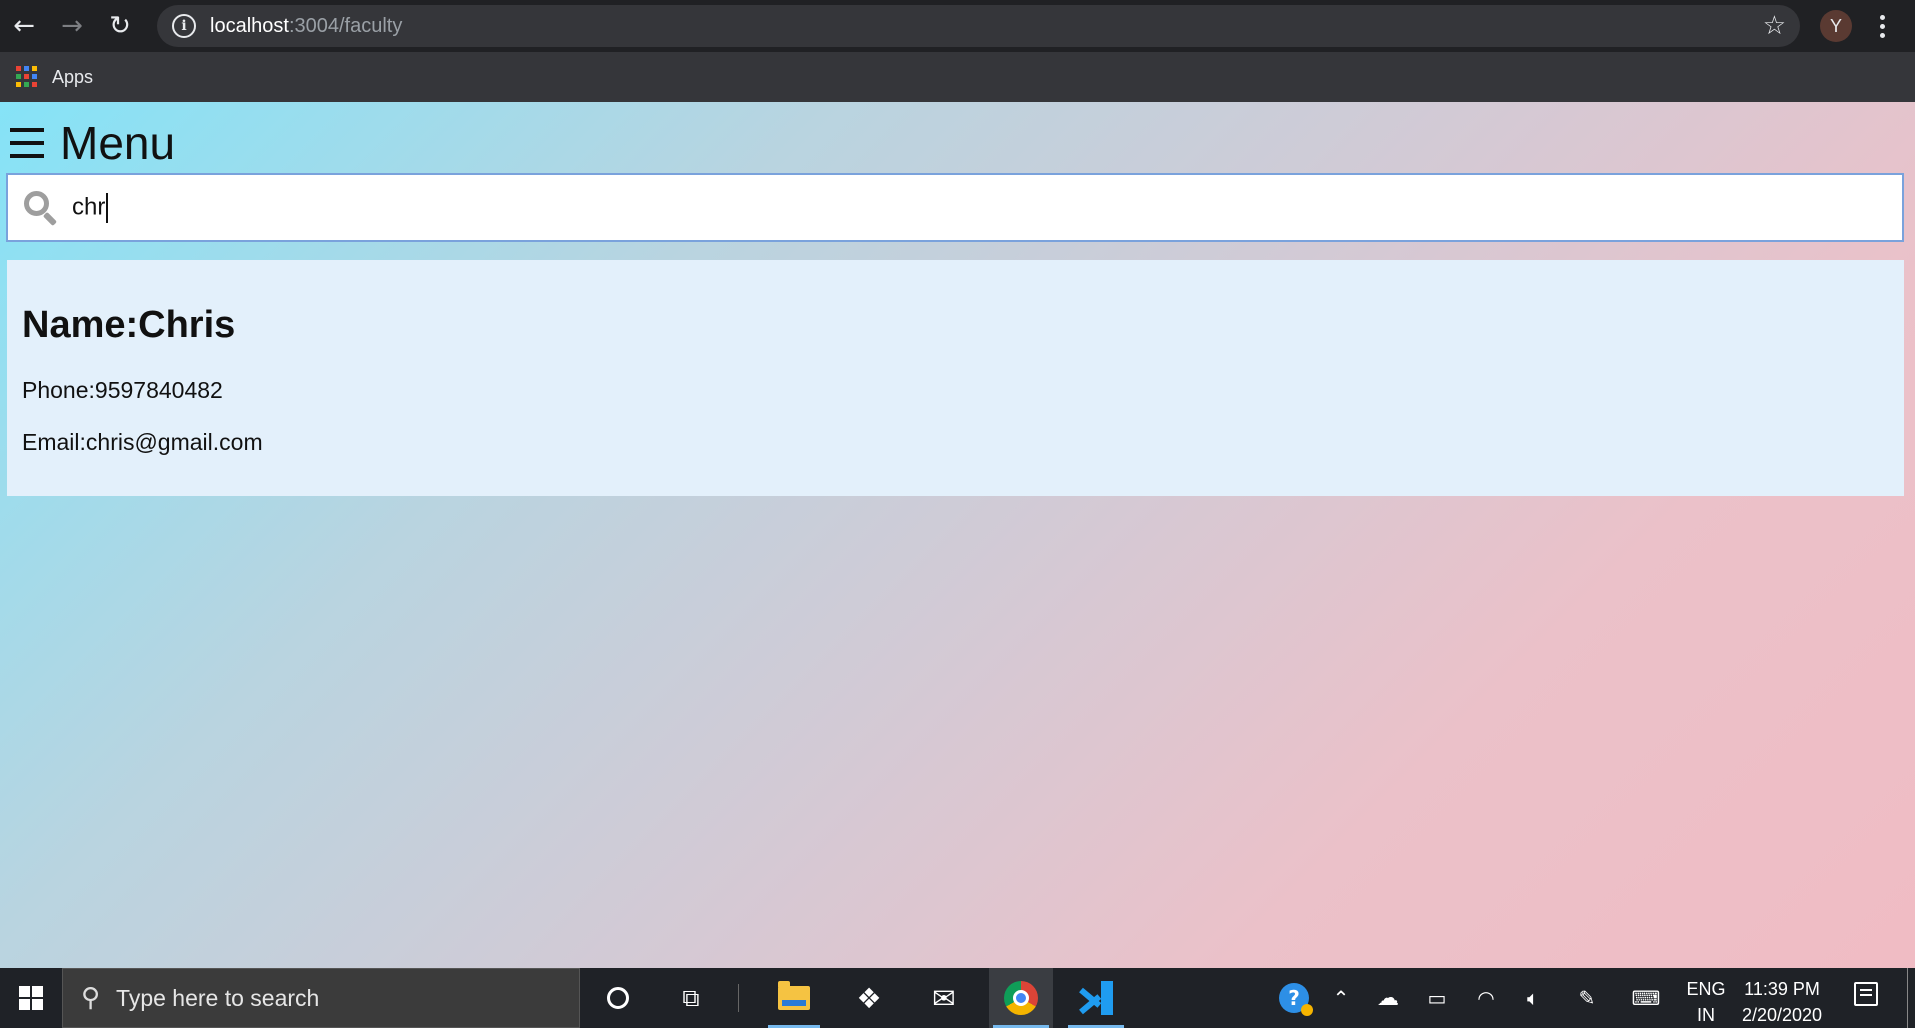 The image size is (1915, 1028). I want to click on wifi-tray-button: ◠, so click(1486, 998).